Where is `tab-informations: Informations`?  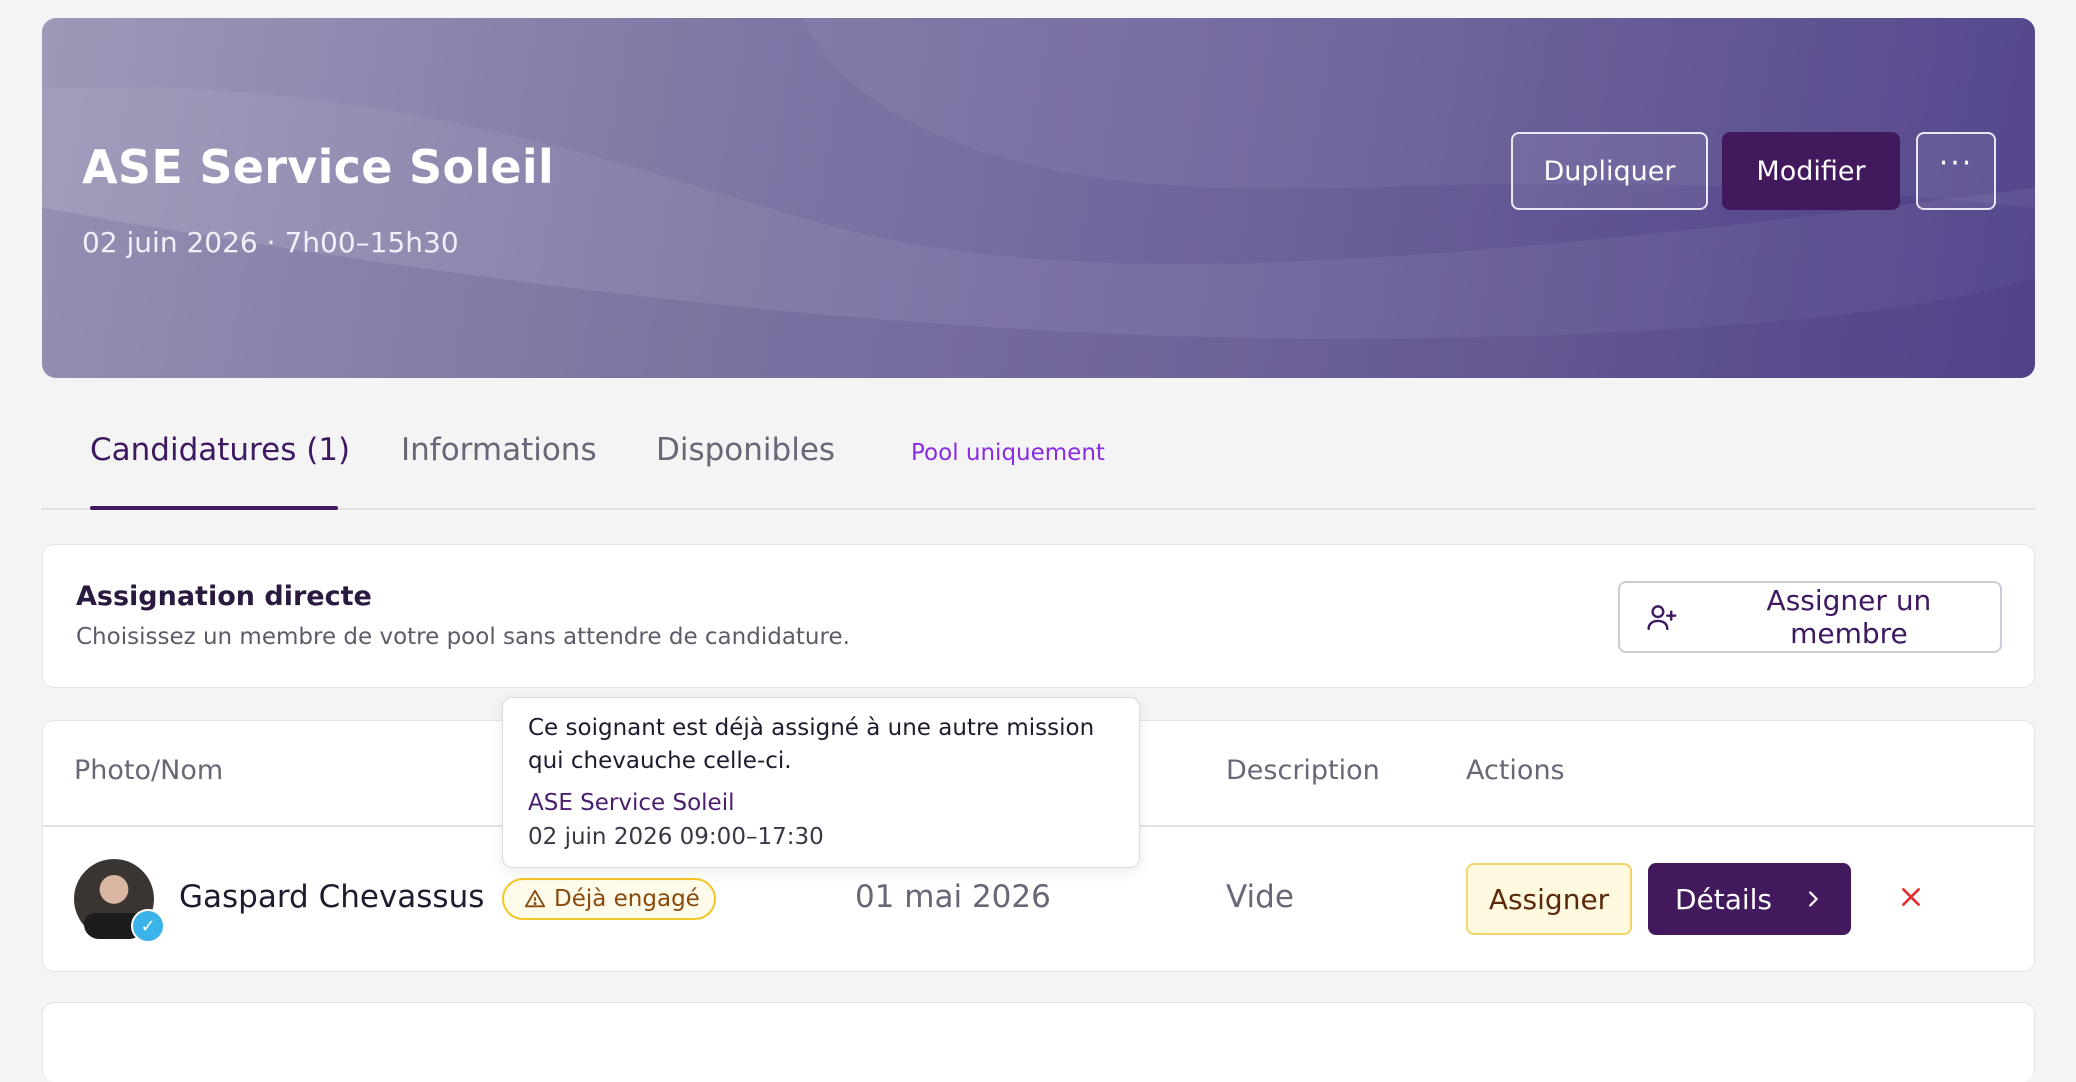
tab-informations: Informations is located at coordinates (499, 450).